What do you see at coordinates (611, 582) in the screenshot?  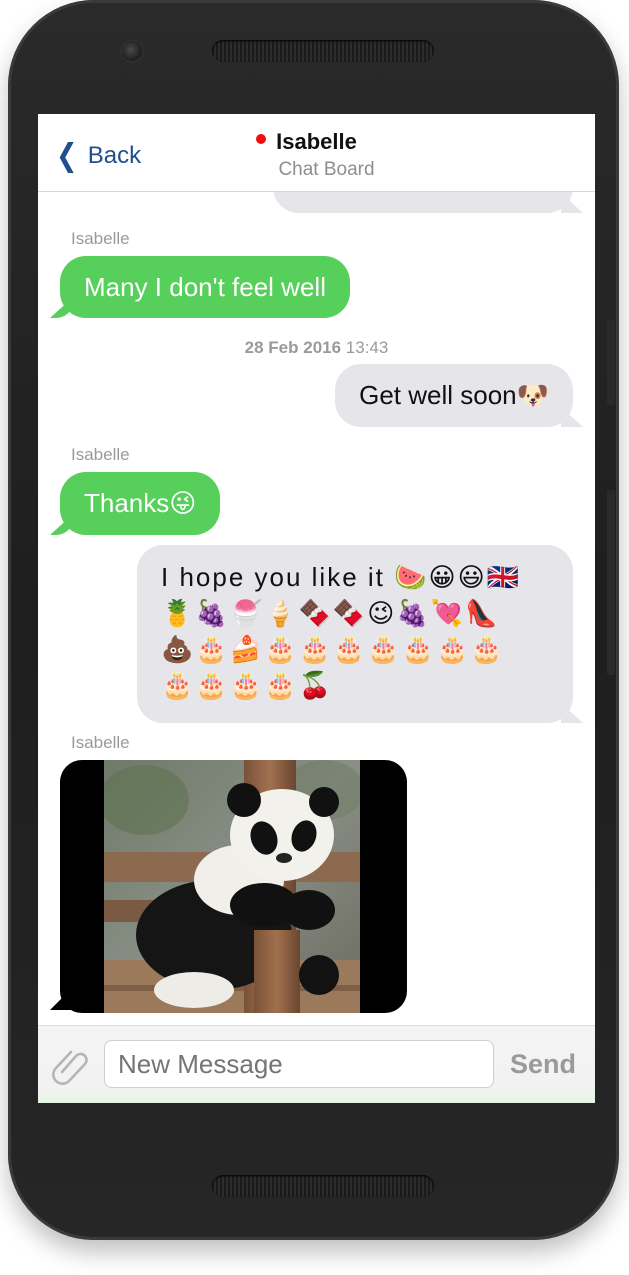 I see `power-button` at bounding box center [611, 582].